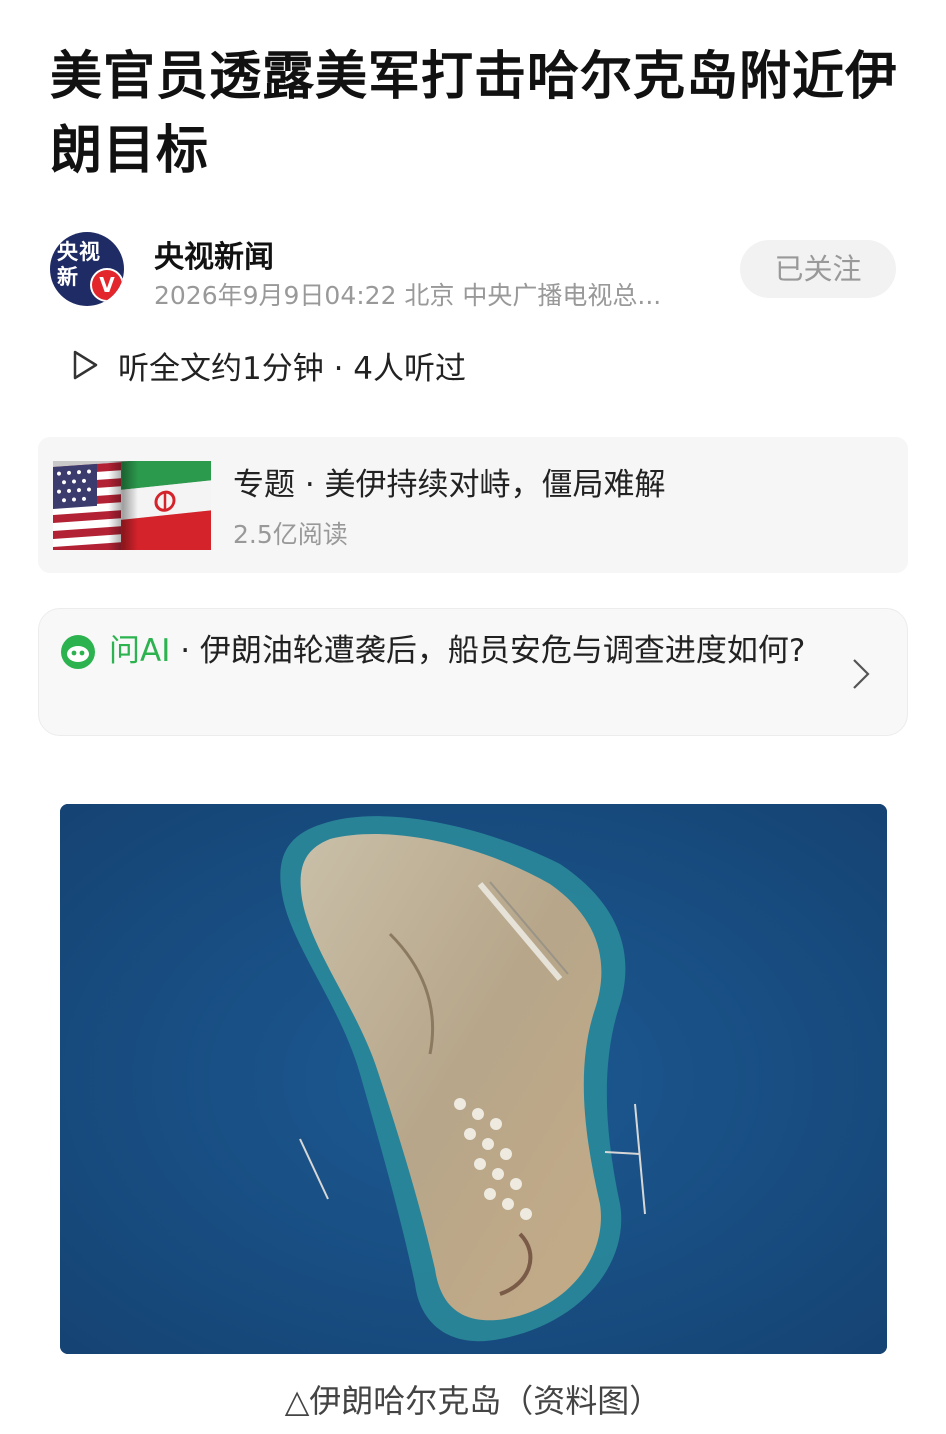 This screenshot has height=1434, width=946. Describe the element at coordinates (87, 269) in the screenshot. I see `author-avatar: 央视新 V` at that location.